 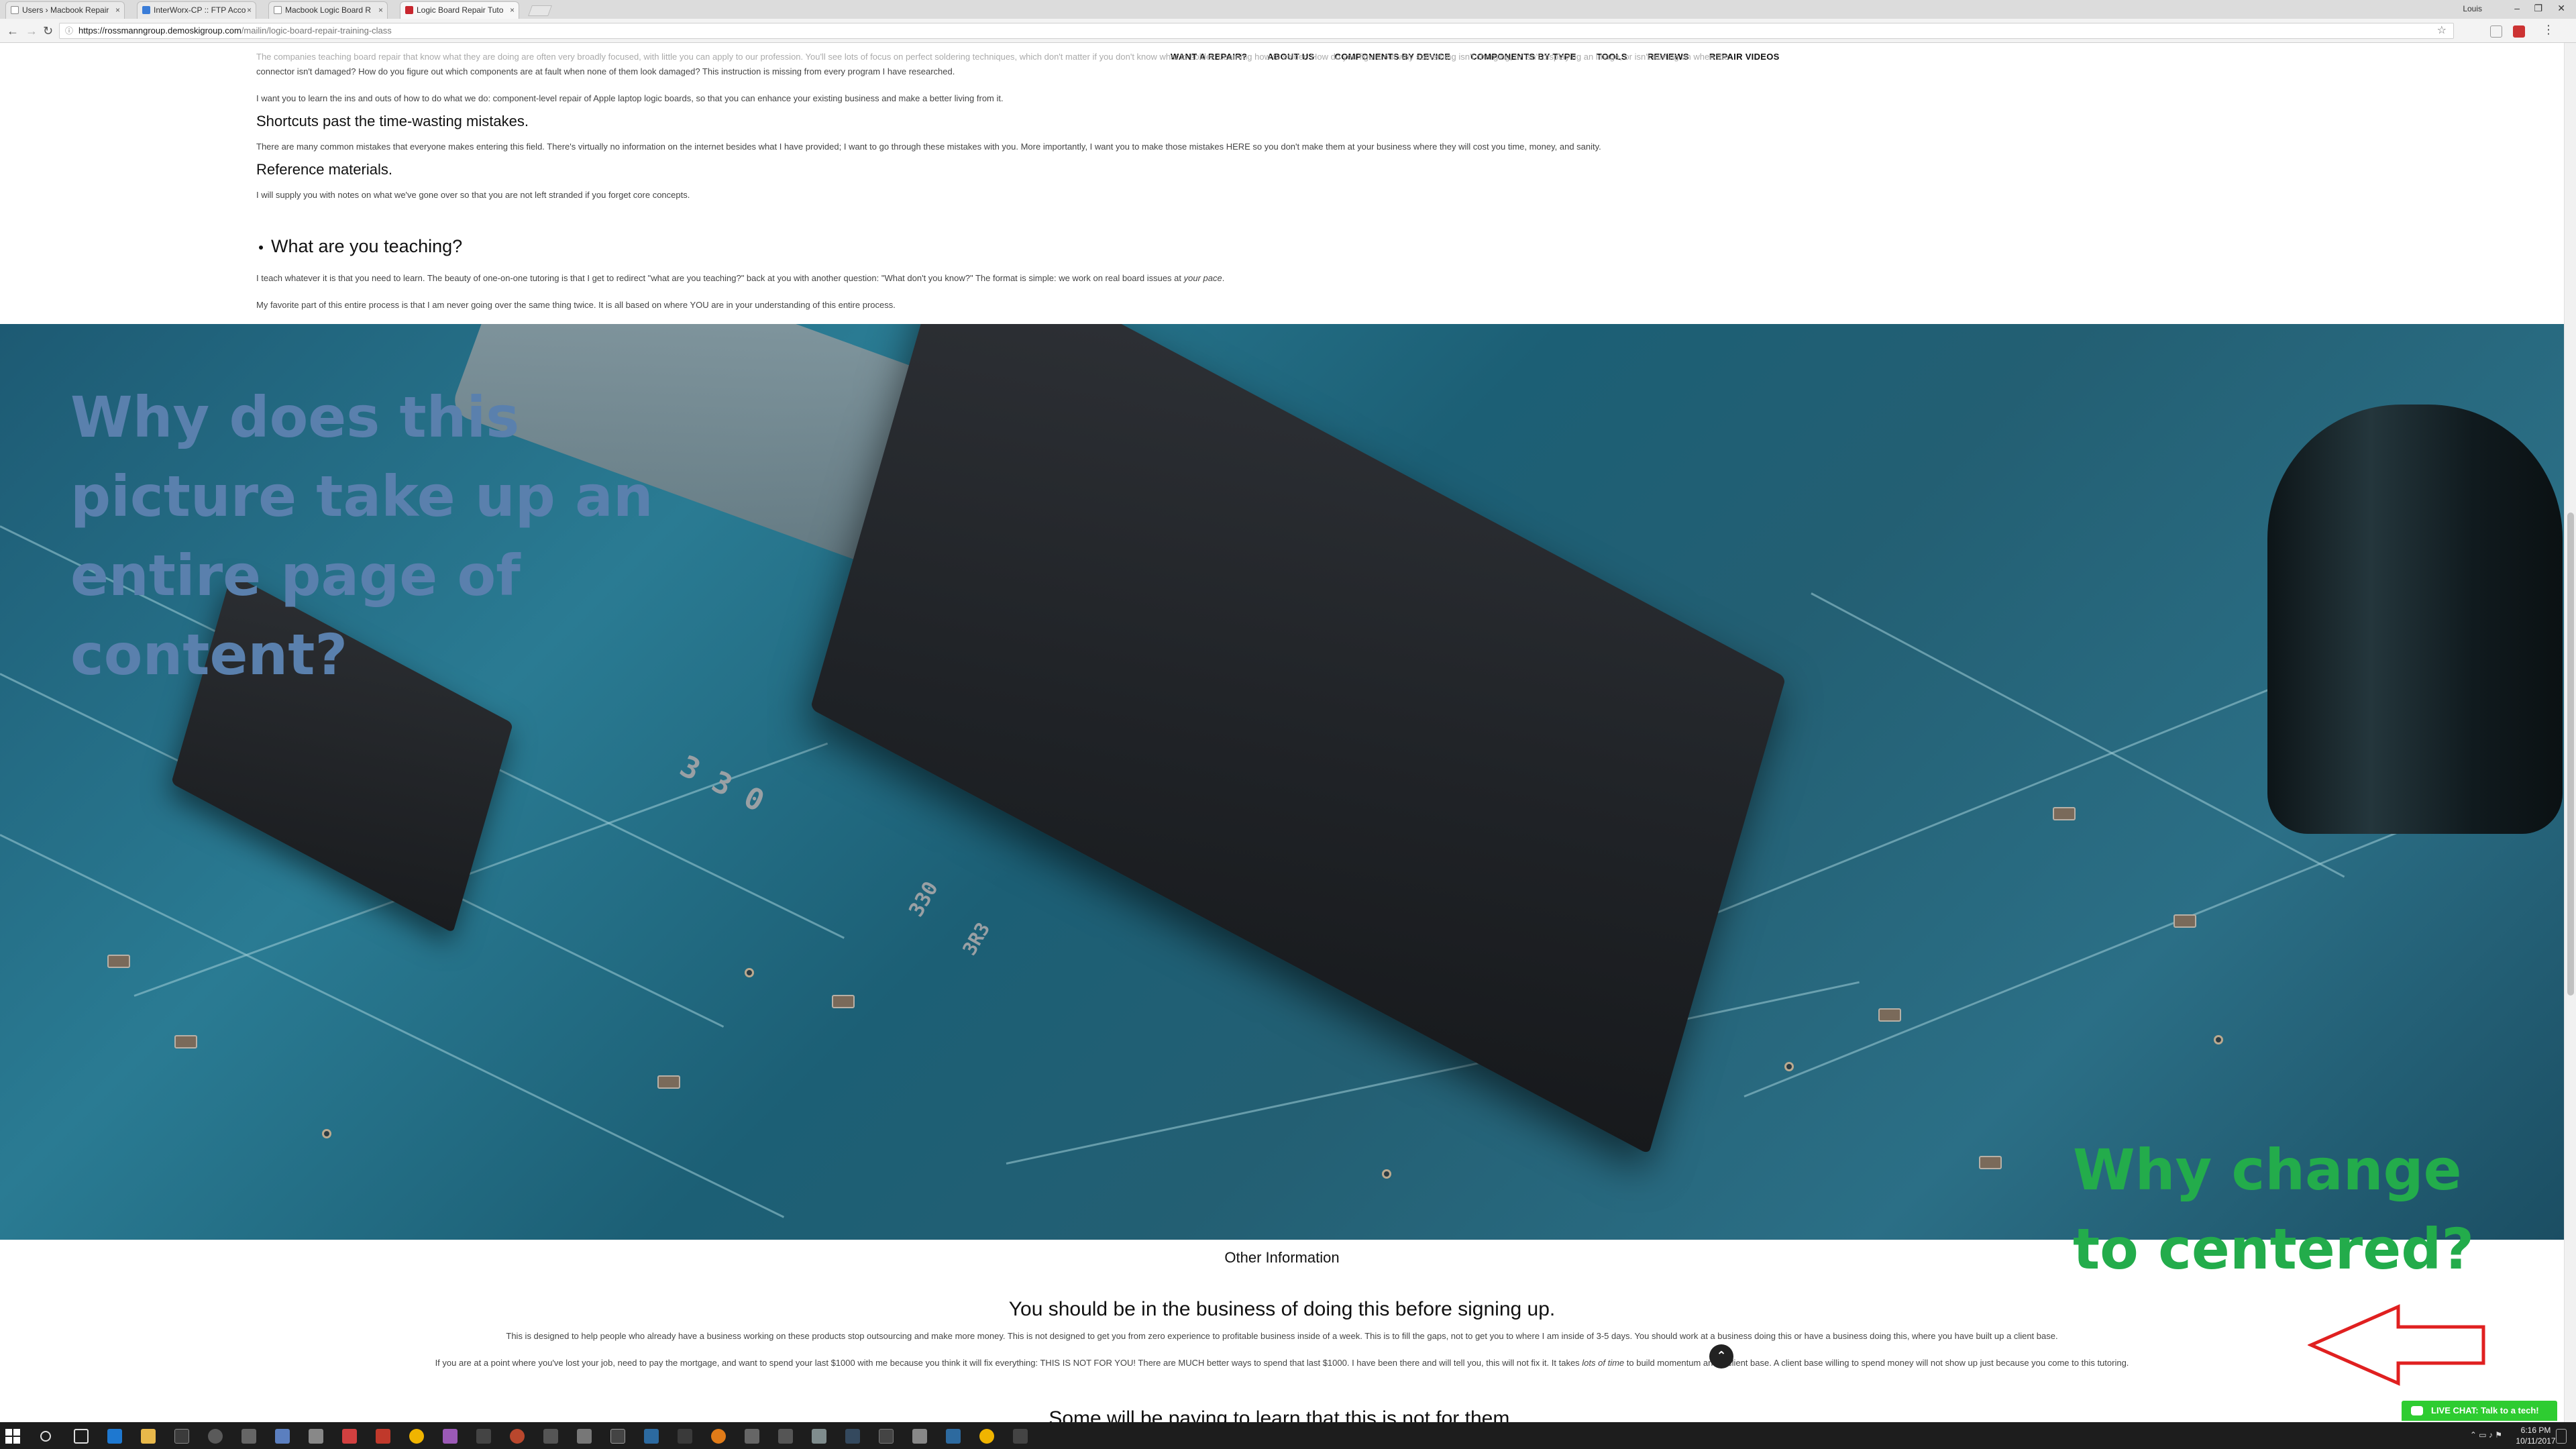 I want to click on file-explorer-icon, so click(x=148, y=1436).